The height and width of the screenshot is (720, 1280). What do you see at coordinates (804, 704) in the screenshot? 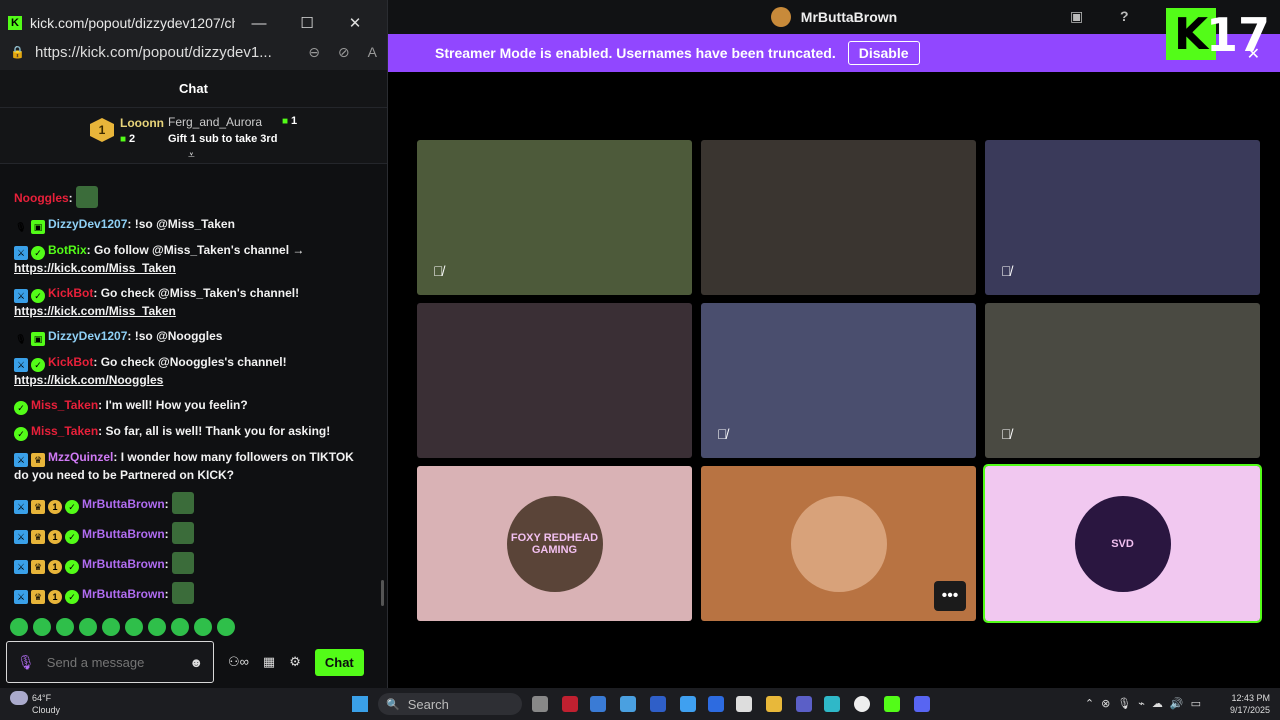
I see `teams-icon` at bounding box center [804, 704].